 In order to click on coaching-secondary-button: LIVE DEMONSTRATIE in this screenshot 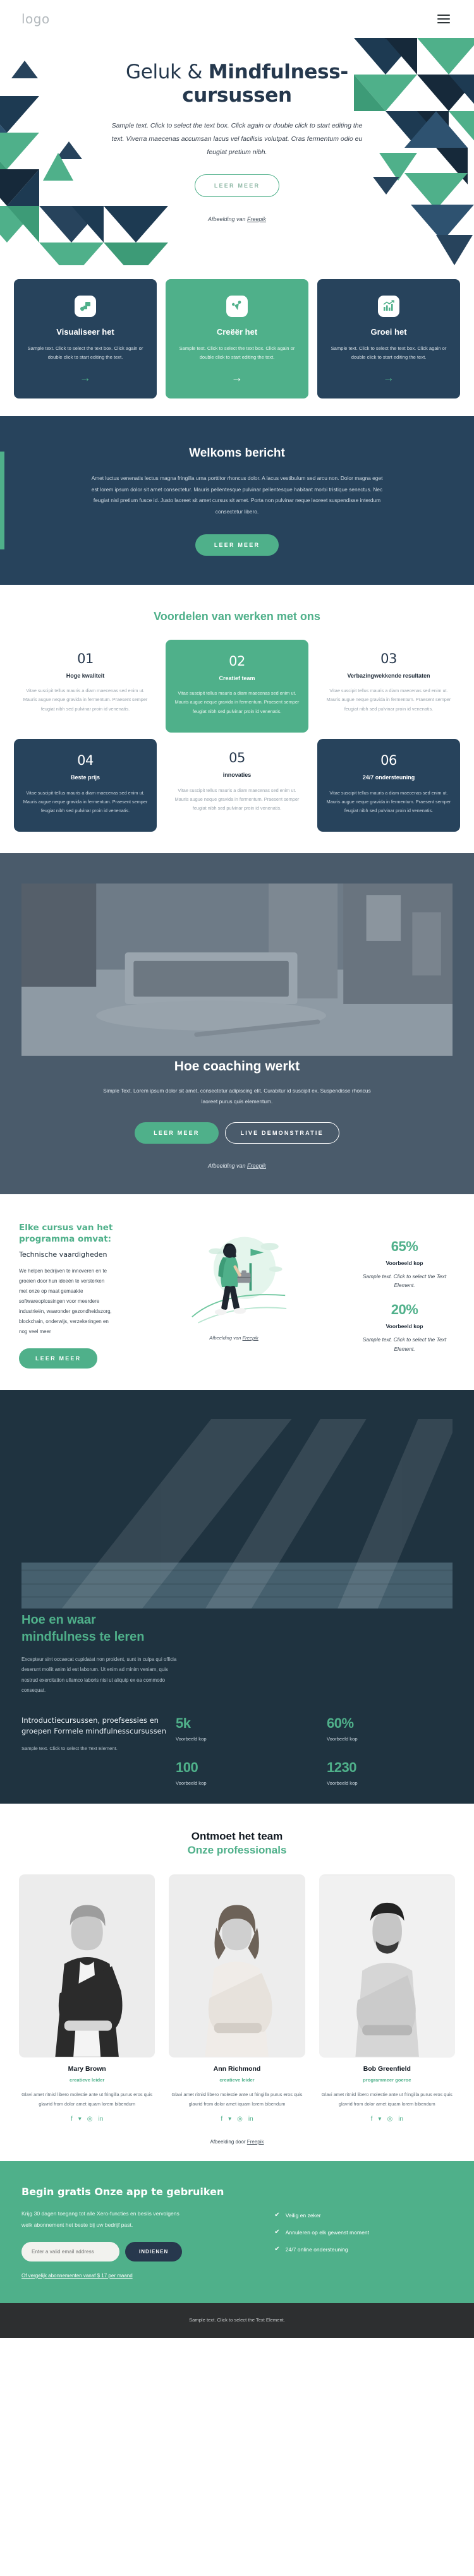, I will do `click(281, 1133)`.